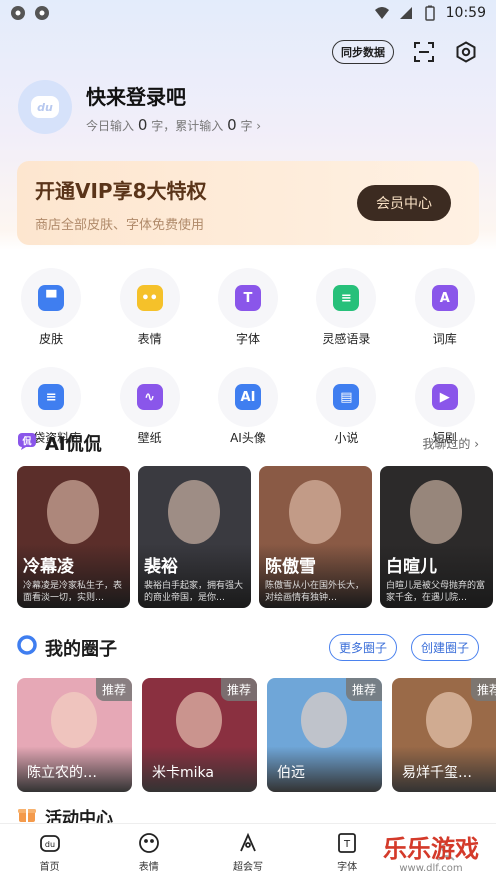  What do you see at coordinates (149, 843) in the screenshot?
I see `emoji-icon` at bounding box center [149, 843].